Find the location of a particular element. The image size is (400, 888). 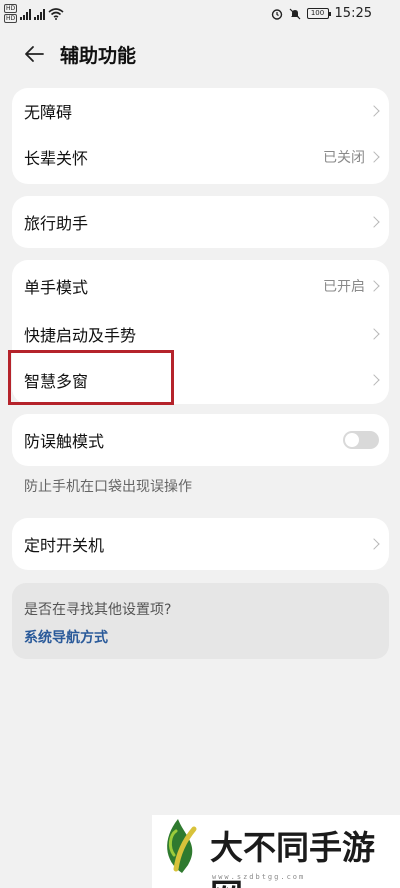

sim-indicators: HD HD is located at coordinates (11, 13).